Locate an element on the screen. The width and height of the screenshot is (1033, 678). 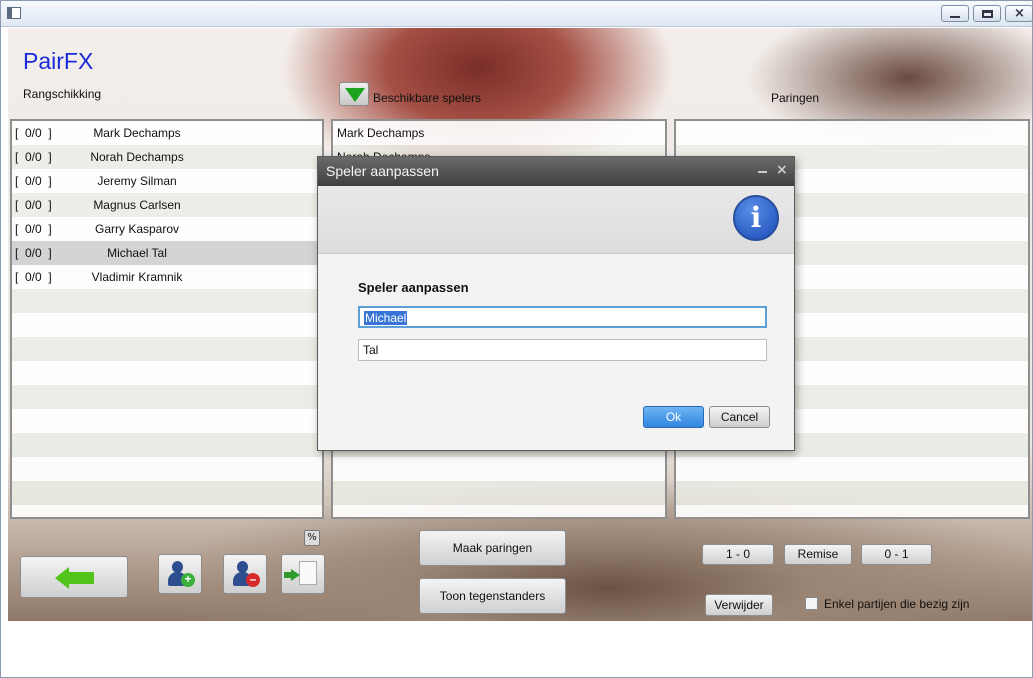
available-header: Beschikbare spelers is located at coordinates (427, 98).